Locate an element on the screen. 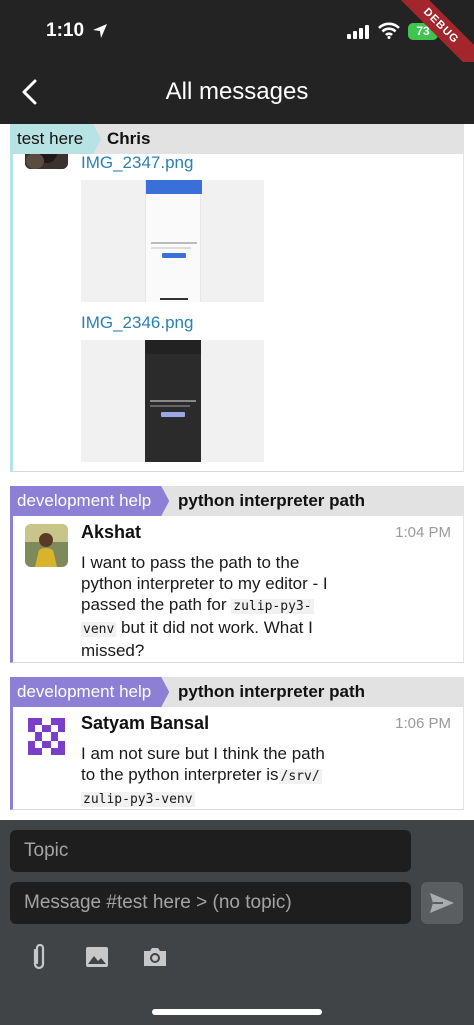 The height and width of the screenshot is (1025, 474). page-title: All messages is located at coordinates (237, 91).